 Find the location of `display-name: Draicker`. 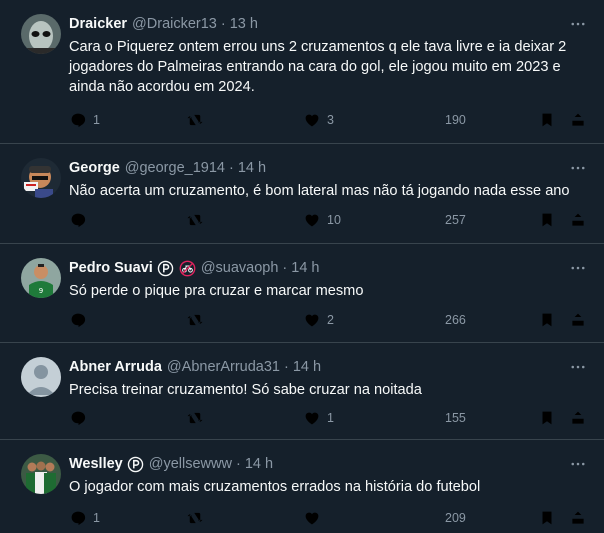

display-name: Draicker is located at coordinates (98, 24).